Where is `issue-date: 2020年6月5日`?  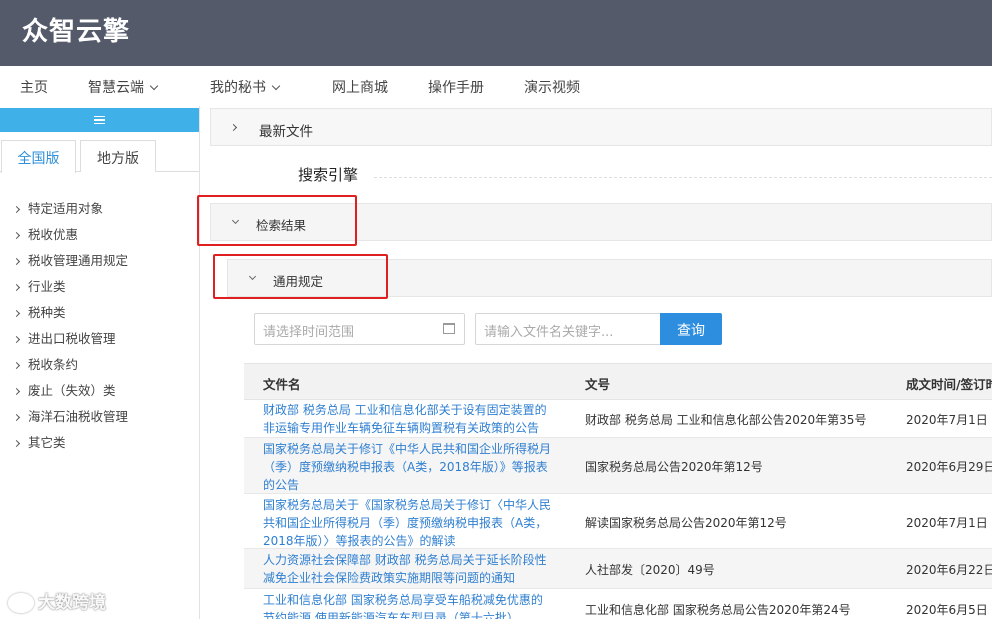 issue-date: 2020年6月5日 is located at coordinates (947, 610).